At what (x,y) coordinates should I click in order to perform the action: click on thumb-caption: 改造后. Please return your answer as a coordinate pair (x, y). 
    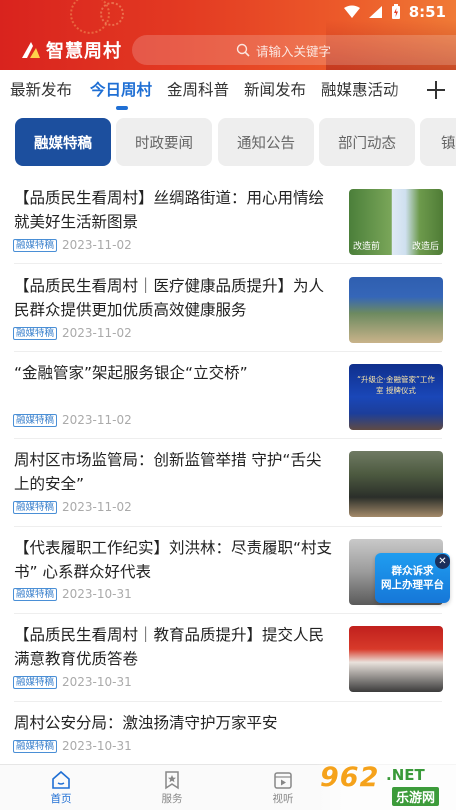
    Looking at the image, I should click on (425, 247).